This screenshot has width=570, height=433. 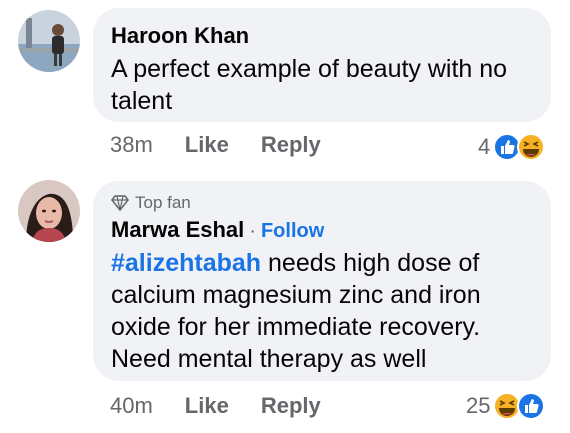 I want to click on reaction-summary: 4, so click(x=512, y=147).